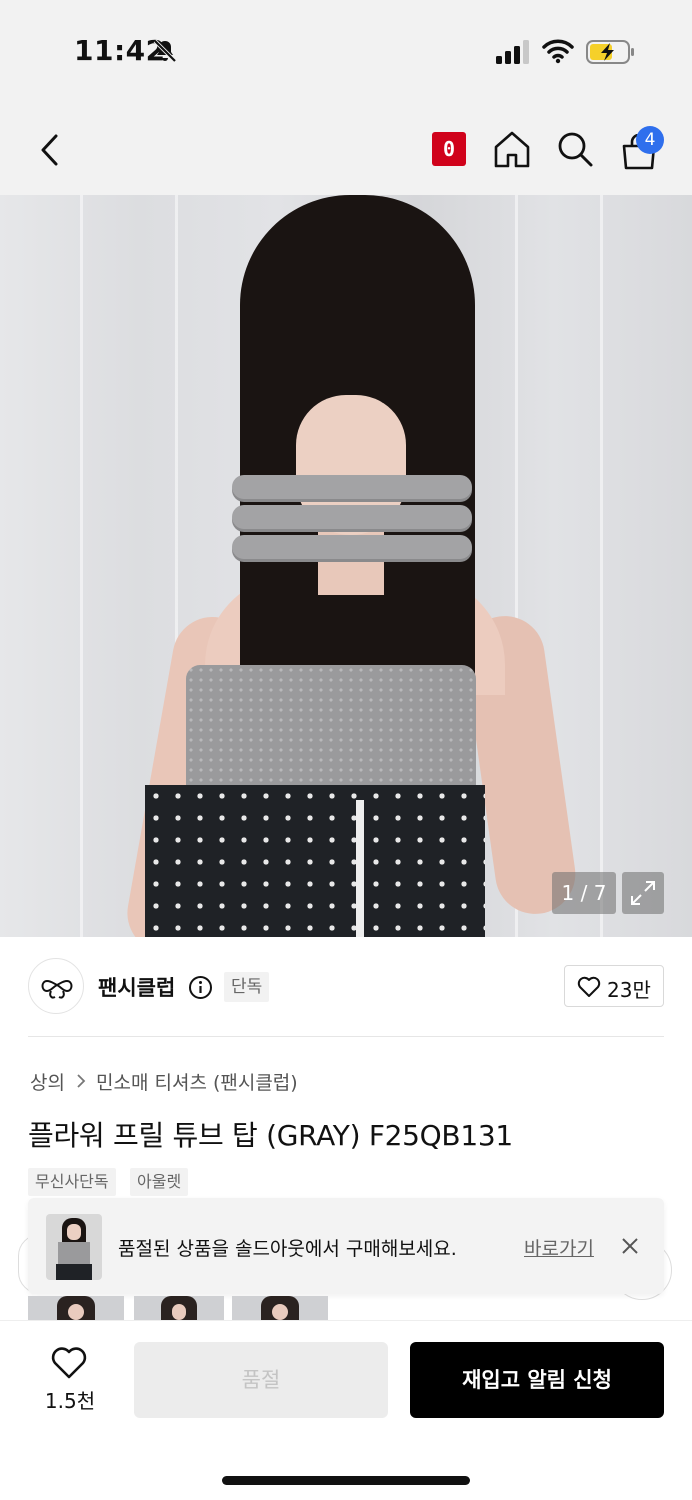 The height and width of the screenshot is (1500, 692). What do you see at coordinates (449, 149) in the screenshot?
I see `point-badge: 0` at bounding box center [449, 149].